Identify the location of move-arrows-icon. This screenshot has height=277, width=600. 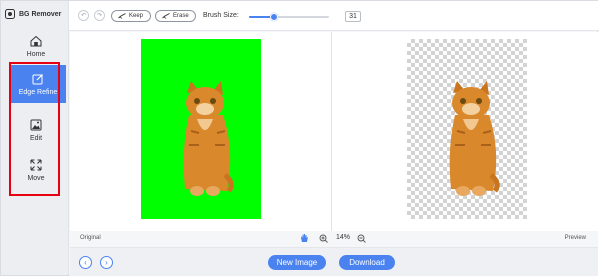
(36, 164).